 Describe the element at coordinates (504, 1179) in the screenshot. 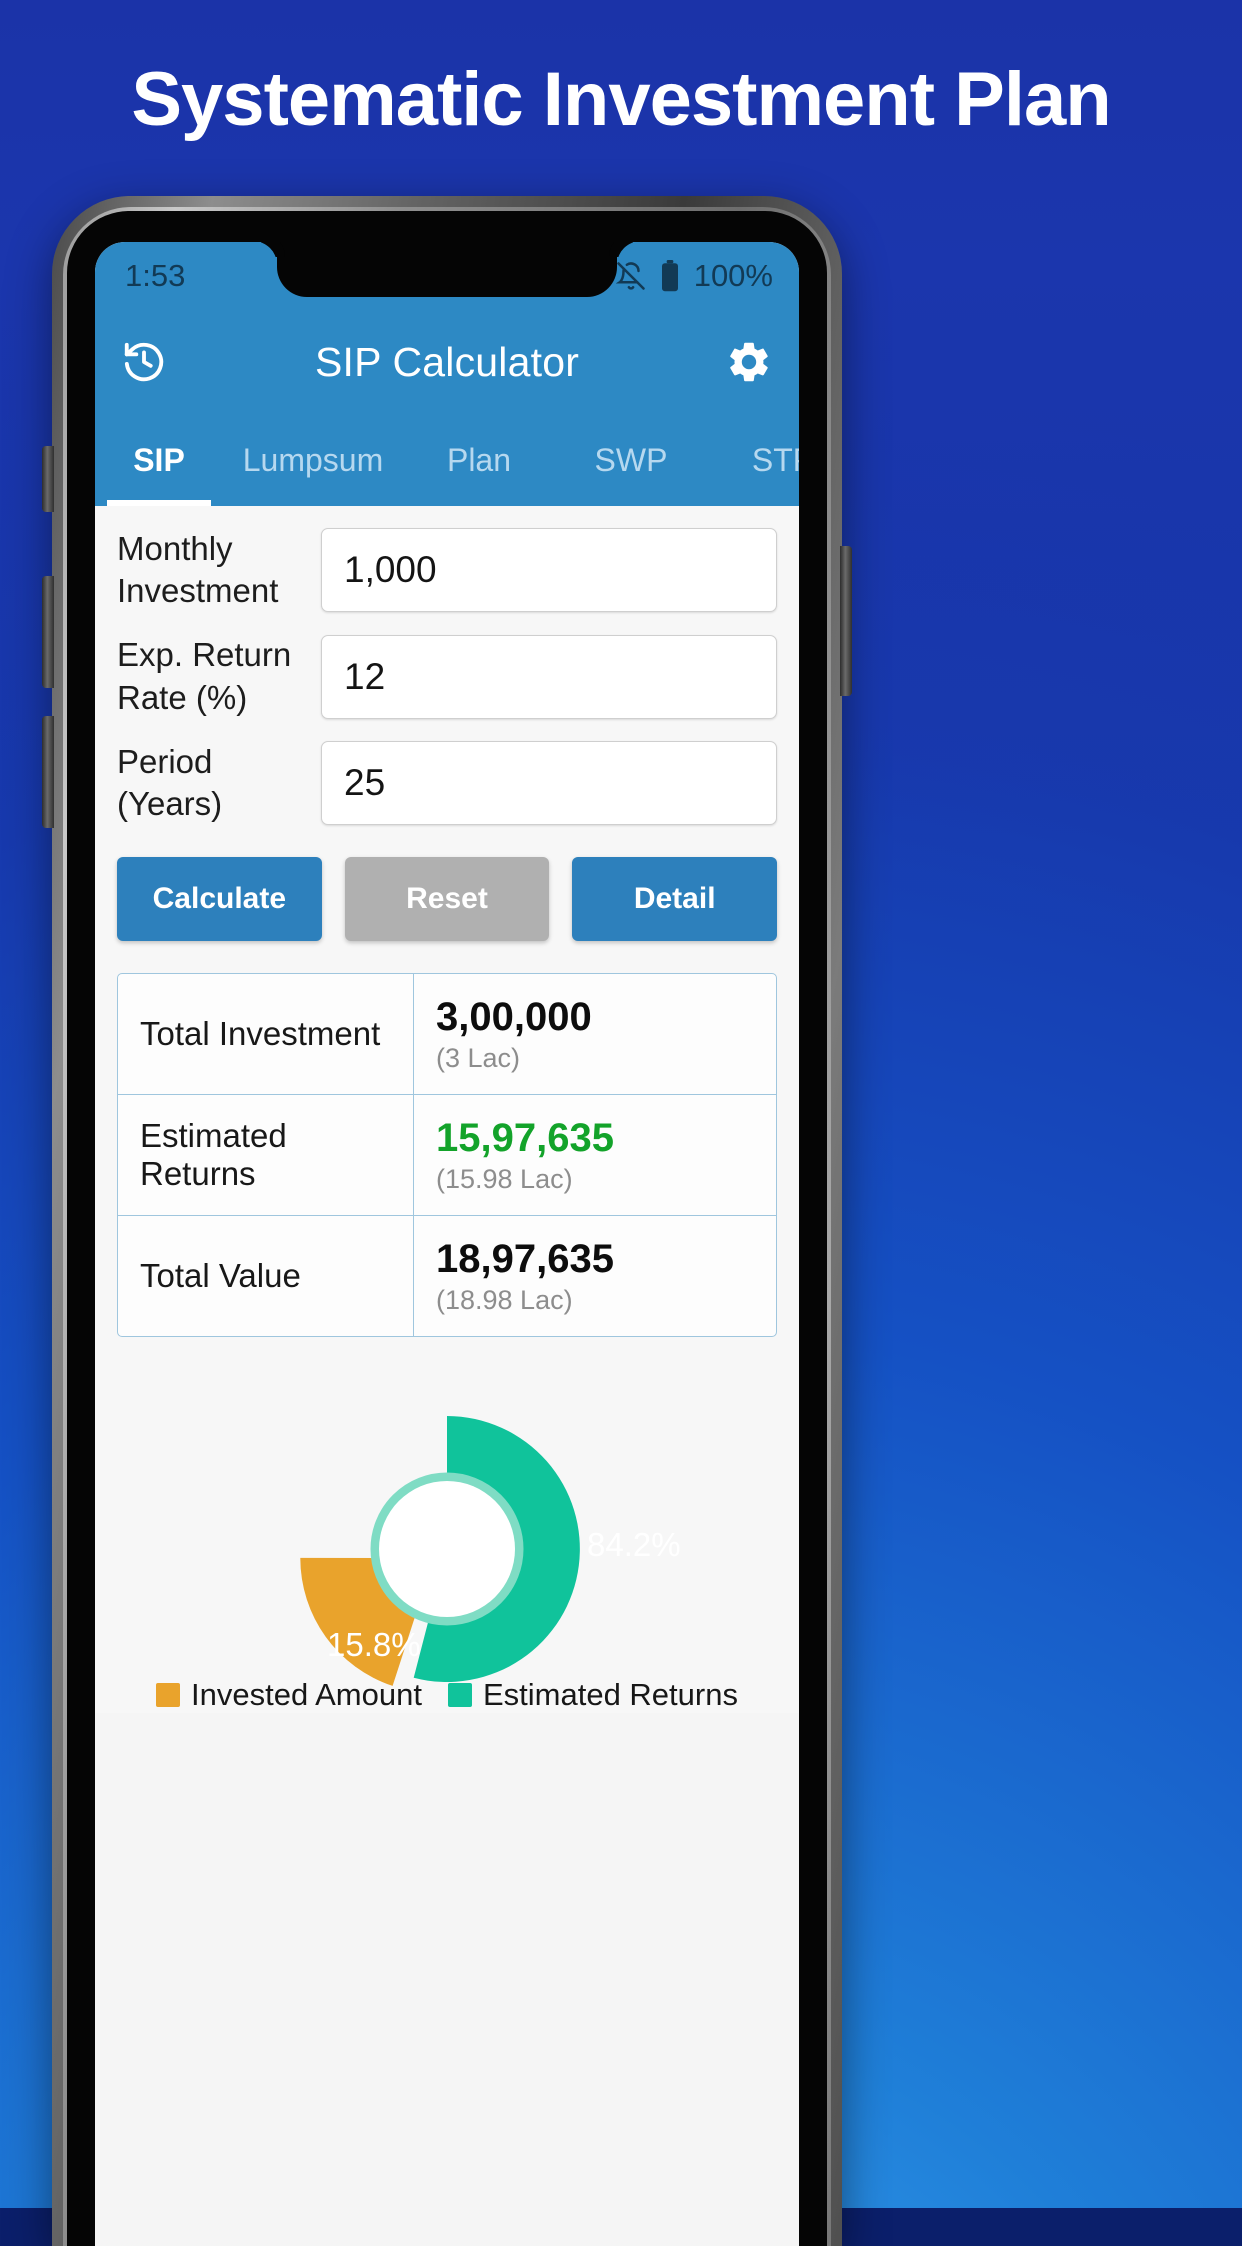

I see `estimated-returns-sub: (15.98 Lac)` at that location.